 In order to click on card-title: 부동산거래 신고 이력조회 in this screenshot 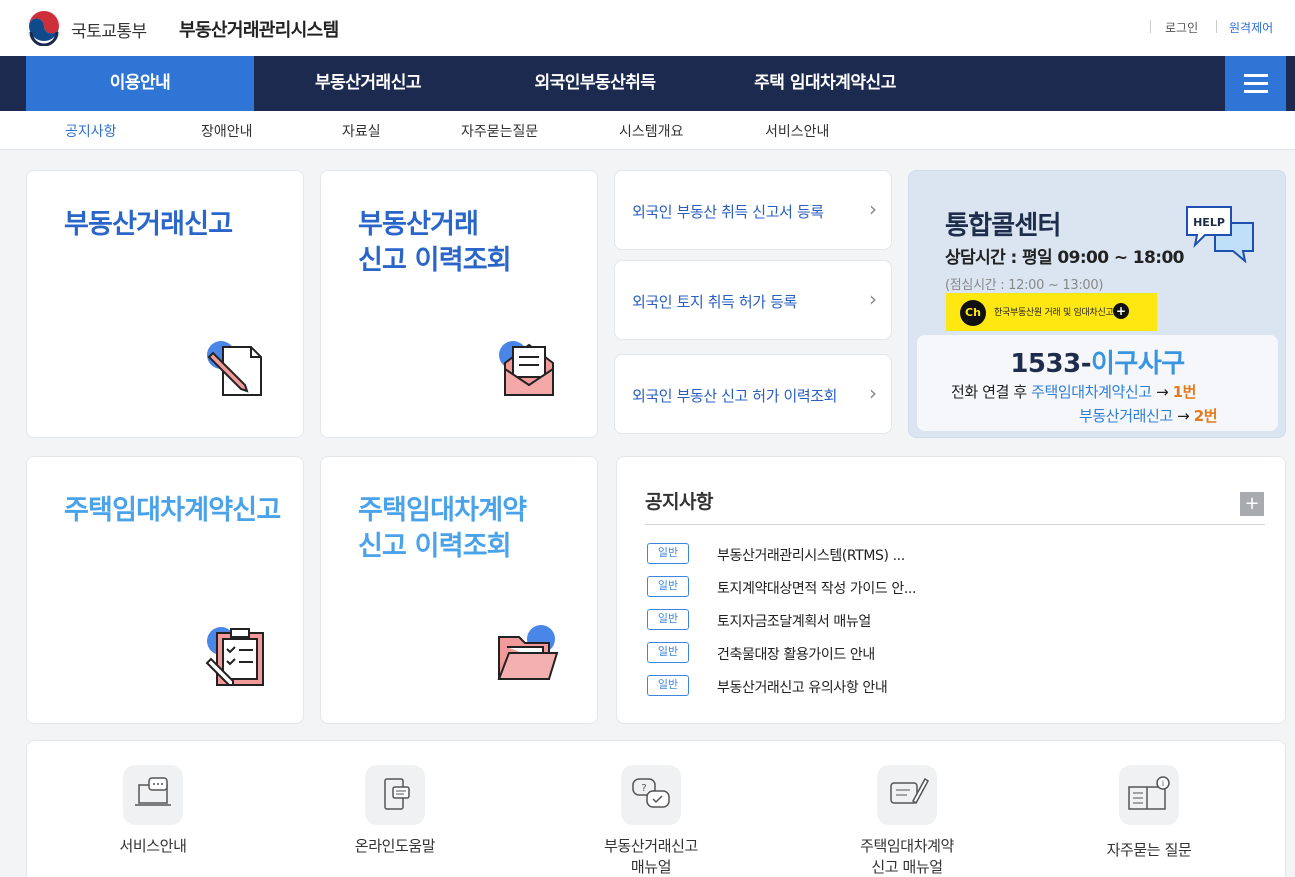, I will do `click(435, 243)`.